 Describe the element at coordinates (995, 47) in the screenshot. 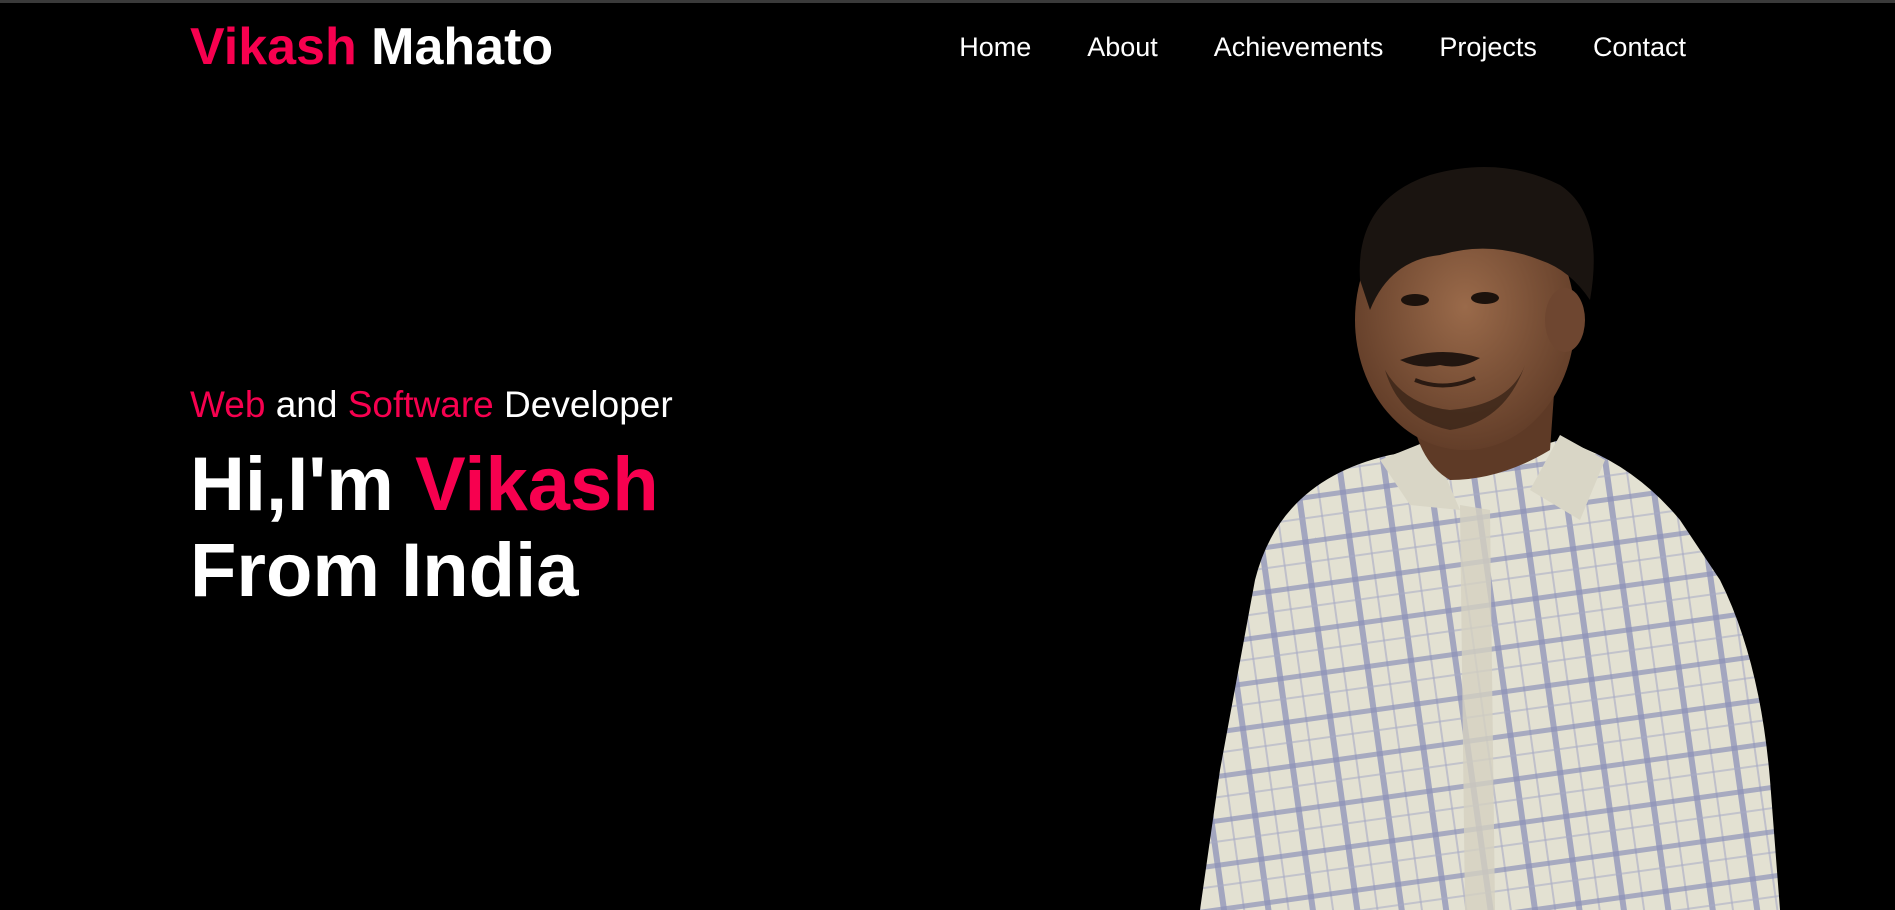

I see `nav-home: Home` at that location.